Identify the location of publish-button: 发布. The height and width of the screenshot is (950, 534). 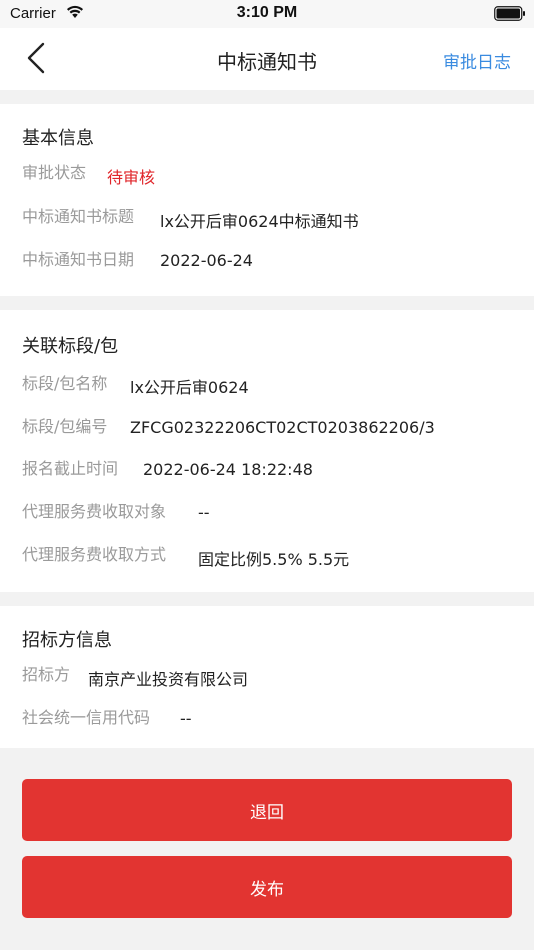
(267, 887).